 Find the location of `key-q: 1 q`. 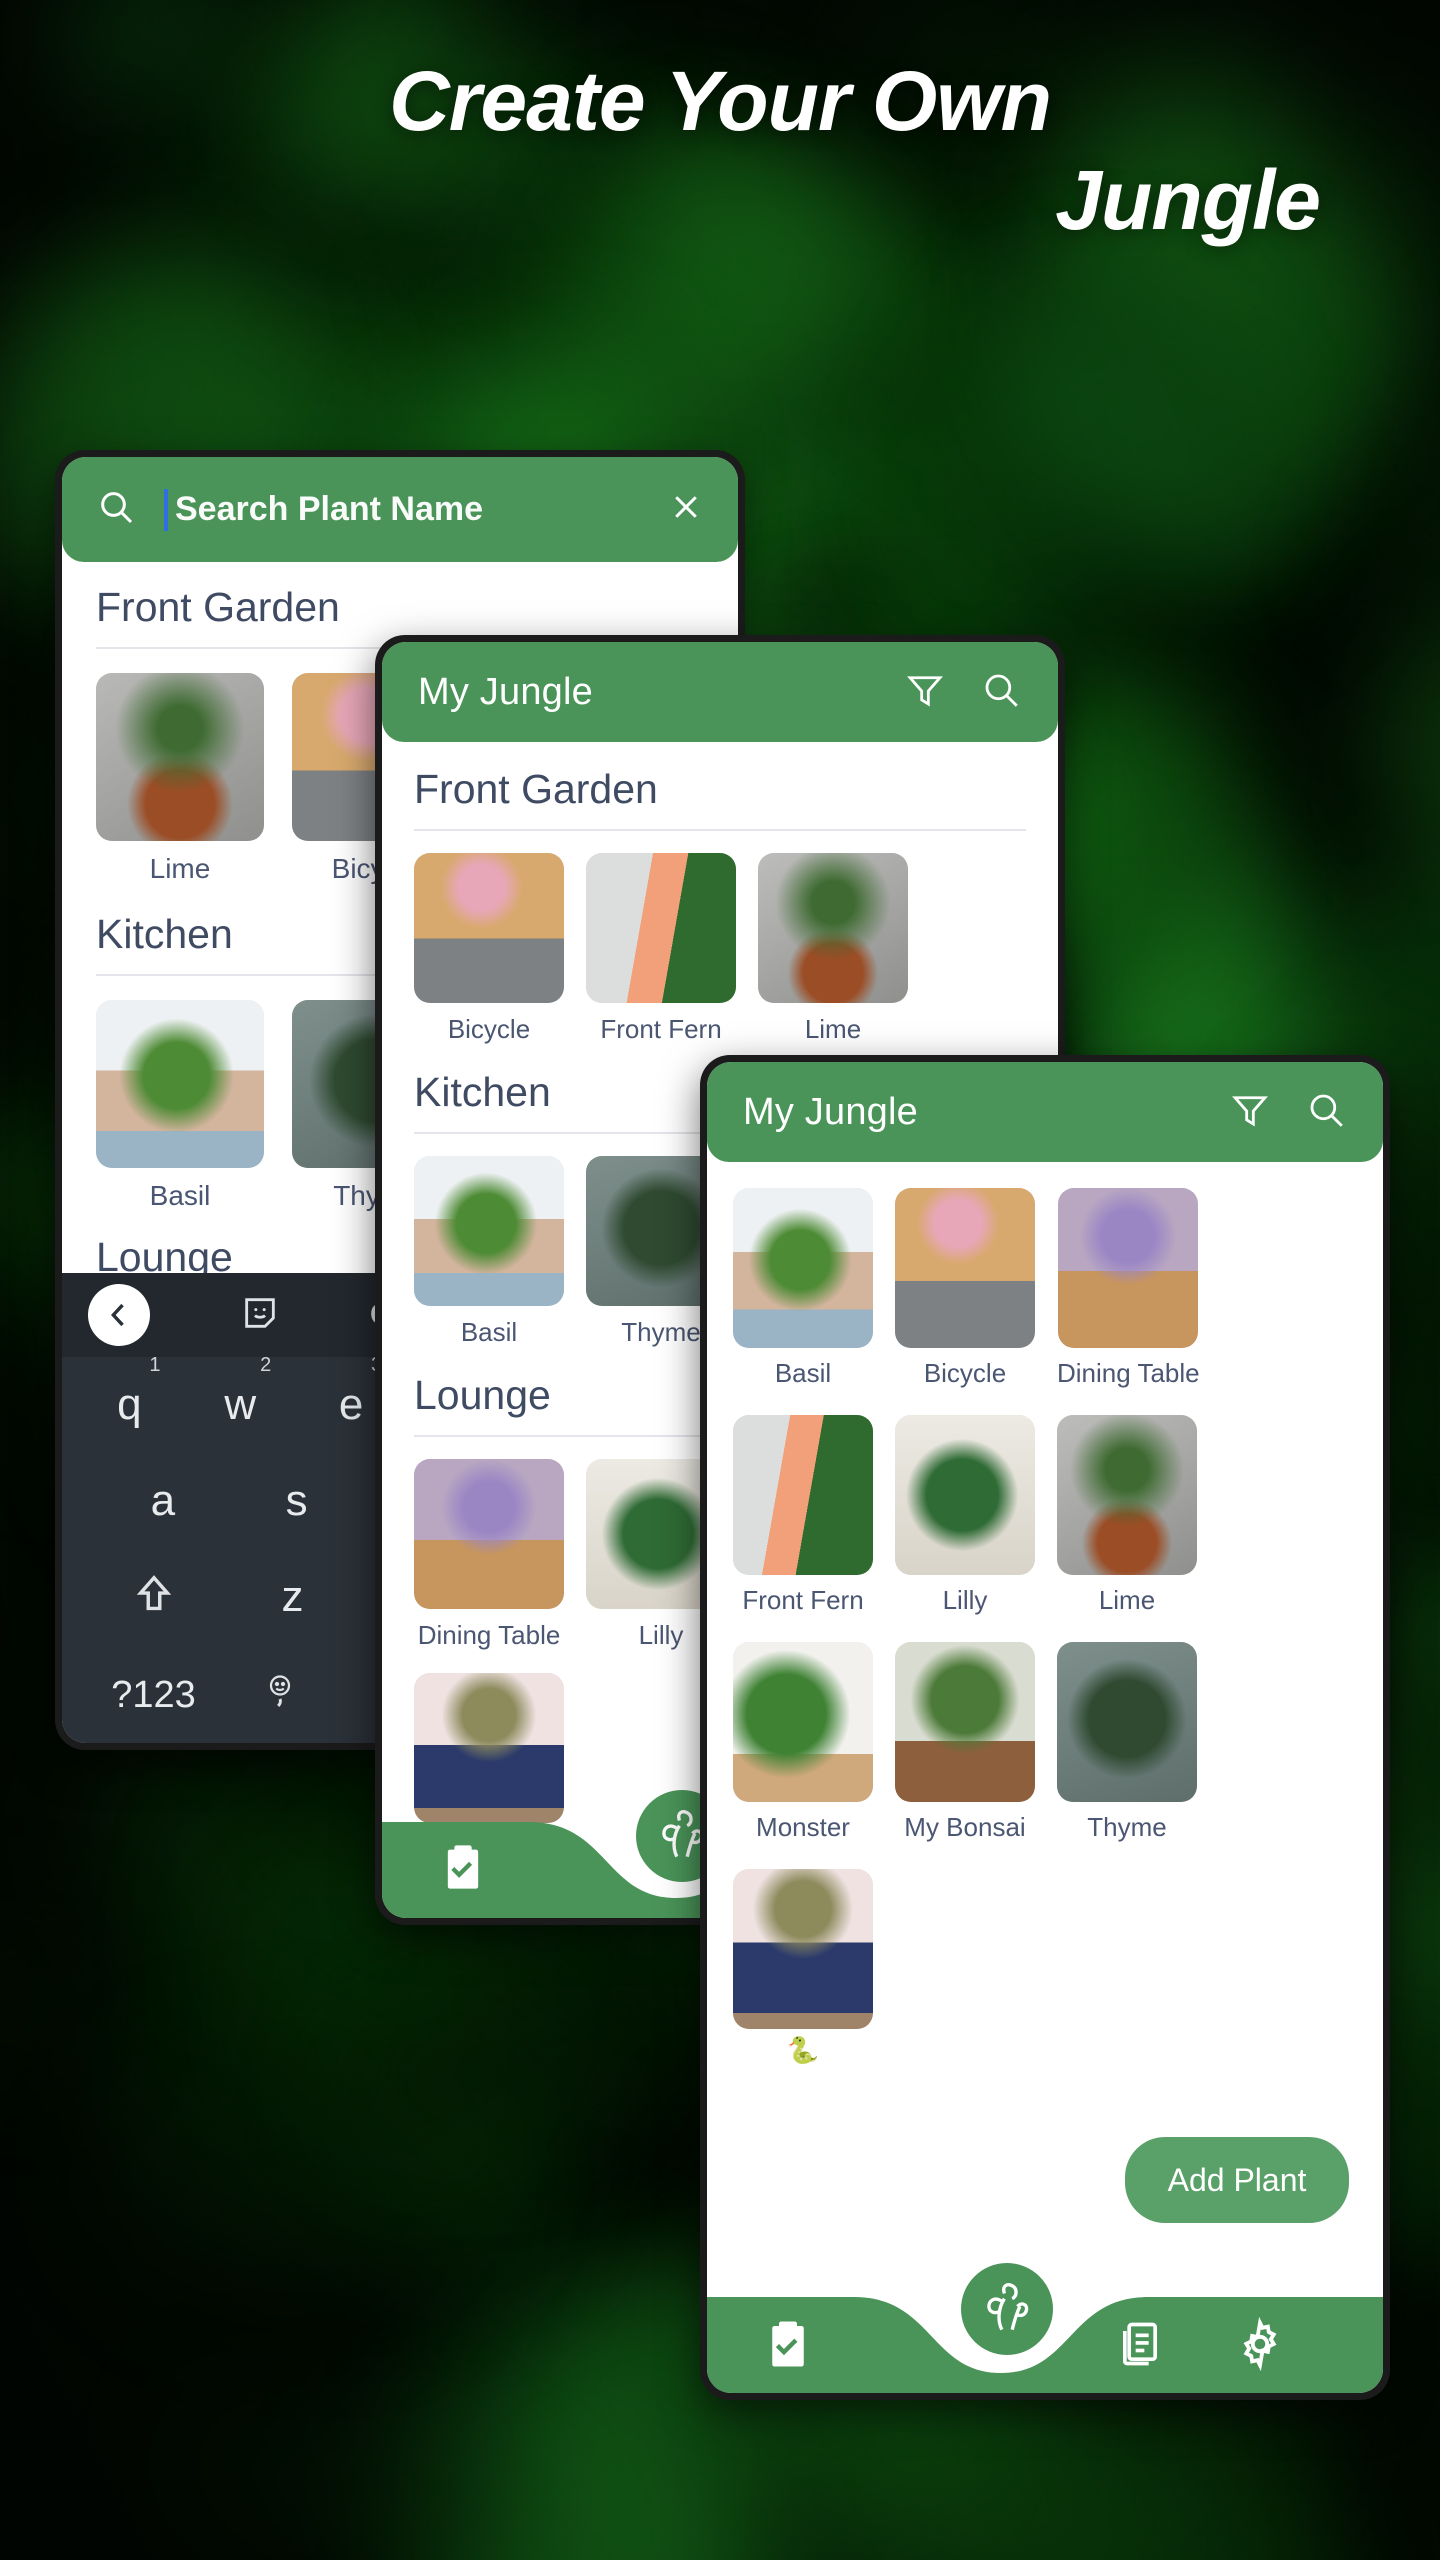

key-q: 1 q is located at coordinates (129, 1392).